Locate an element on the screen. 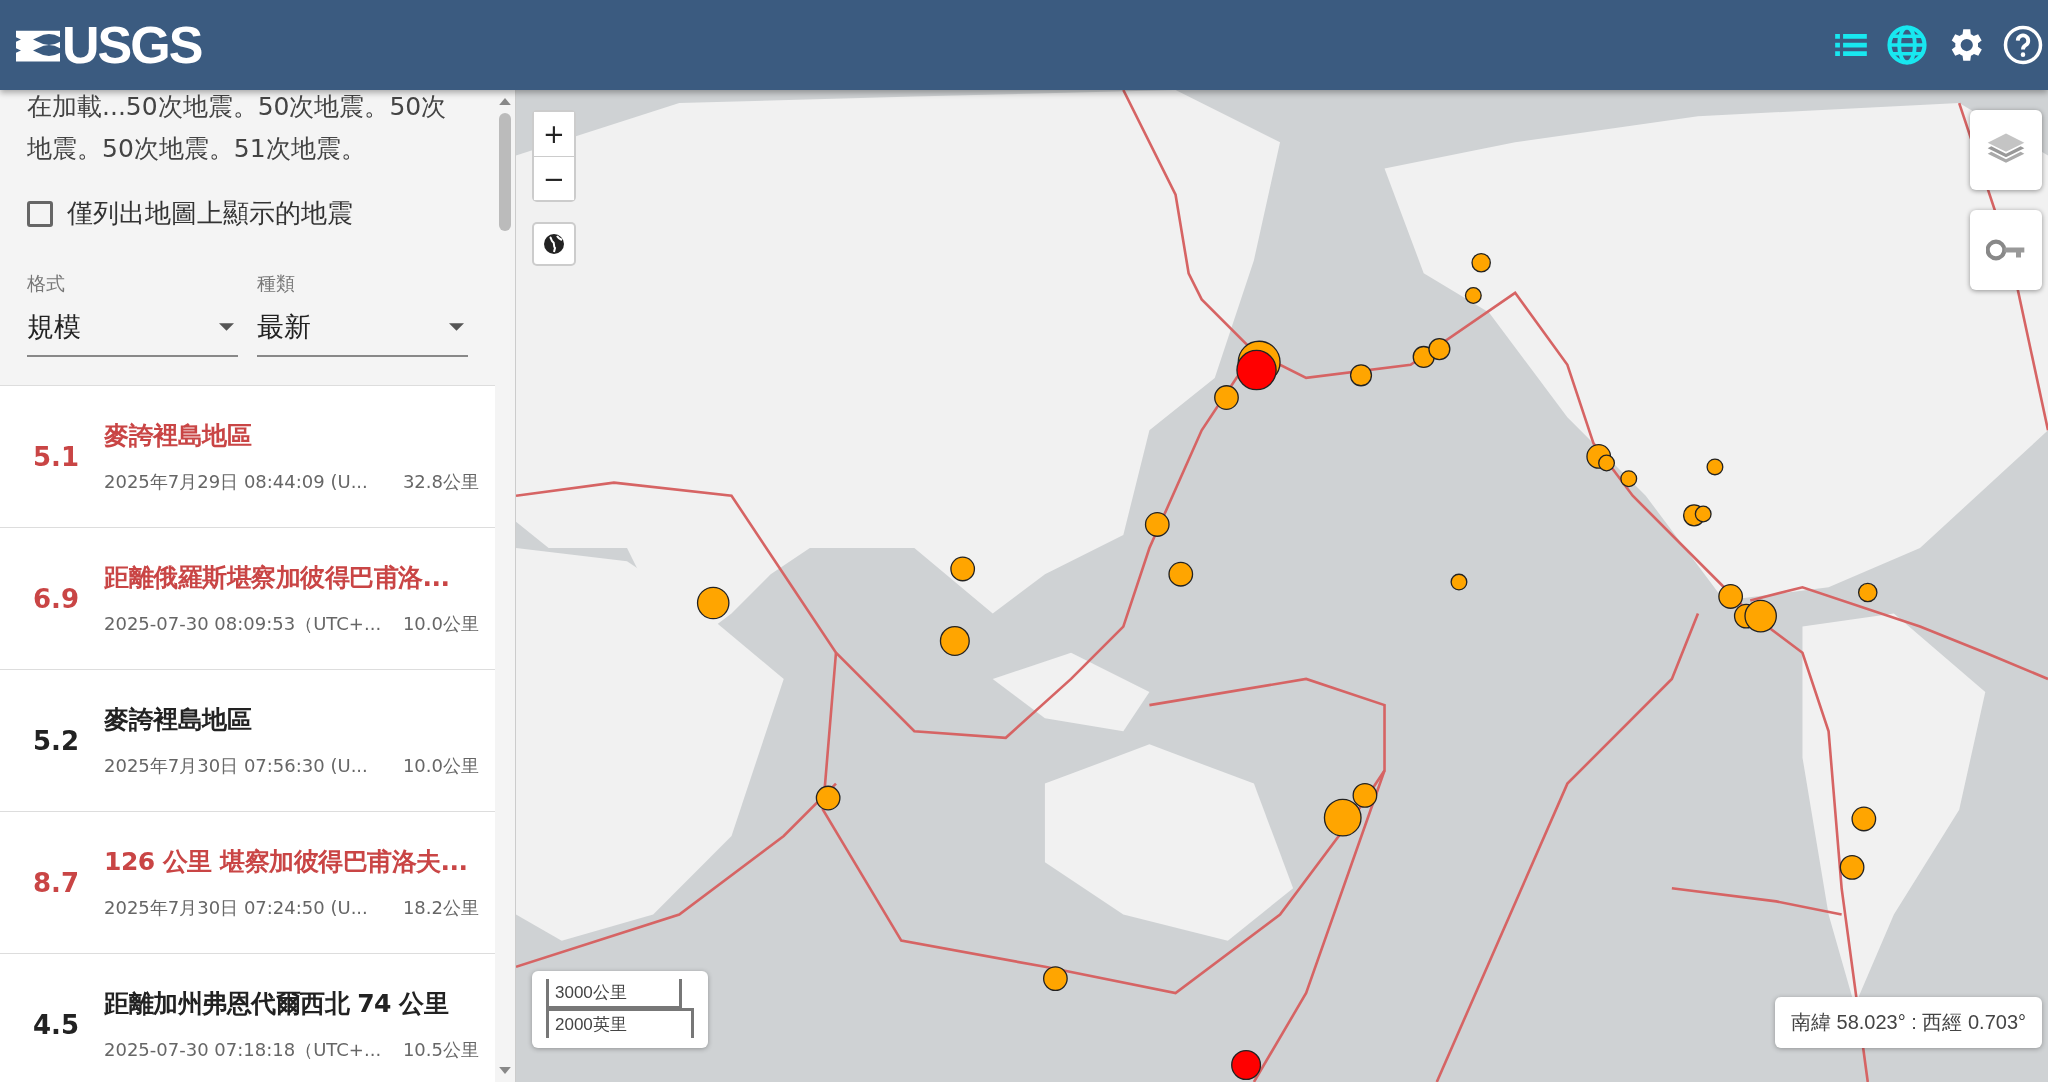 Image resolution: width=2048 pixels, height=1082 pixels. earthquake-depth: 10.5公里 is located at coordinates (440, 1050).